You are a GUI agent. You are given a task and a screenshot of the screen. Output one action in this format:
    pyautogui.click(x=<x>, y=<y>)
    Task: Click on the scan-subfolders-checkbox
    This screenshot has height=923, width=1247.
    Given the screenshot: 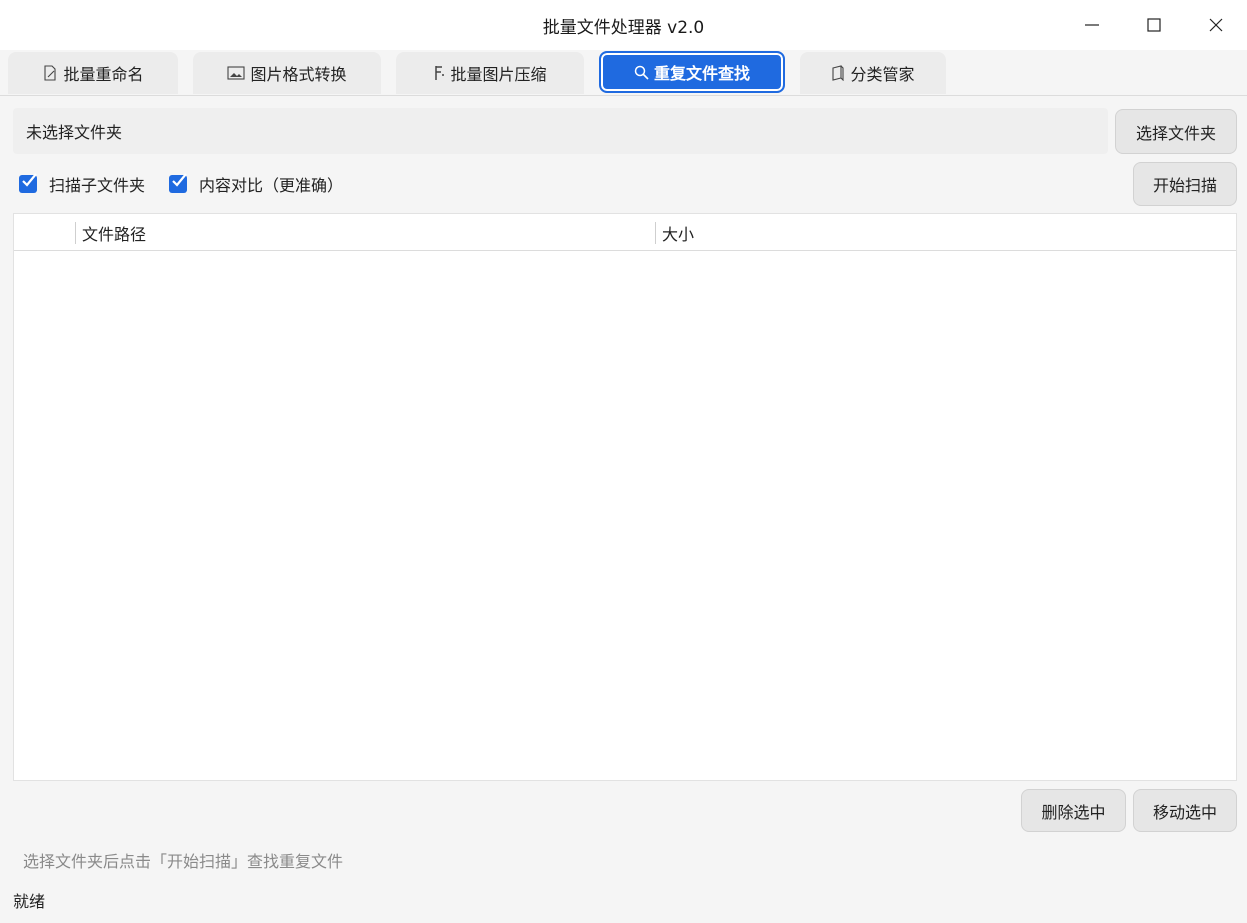 What is the action you would take?
    pyautogui.click(x=28, y=183)
    